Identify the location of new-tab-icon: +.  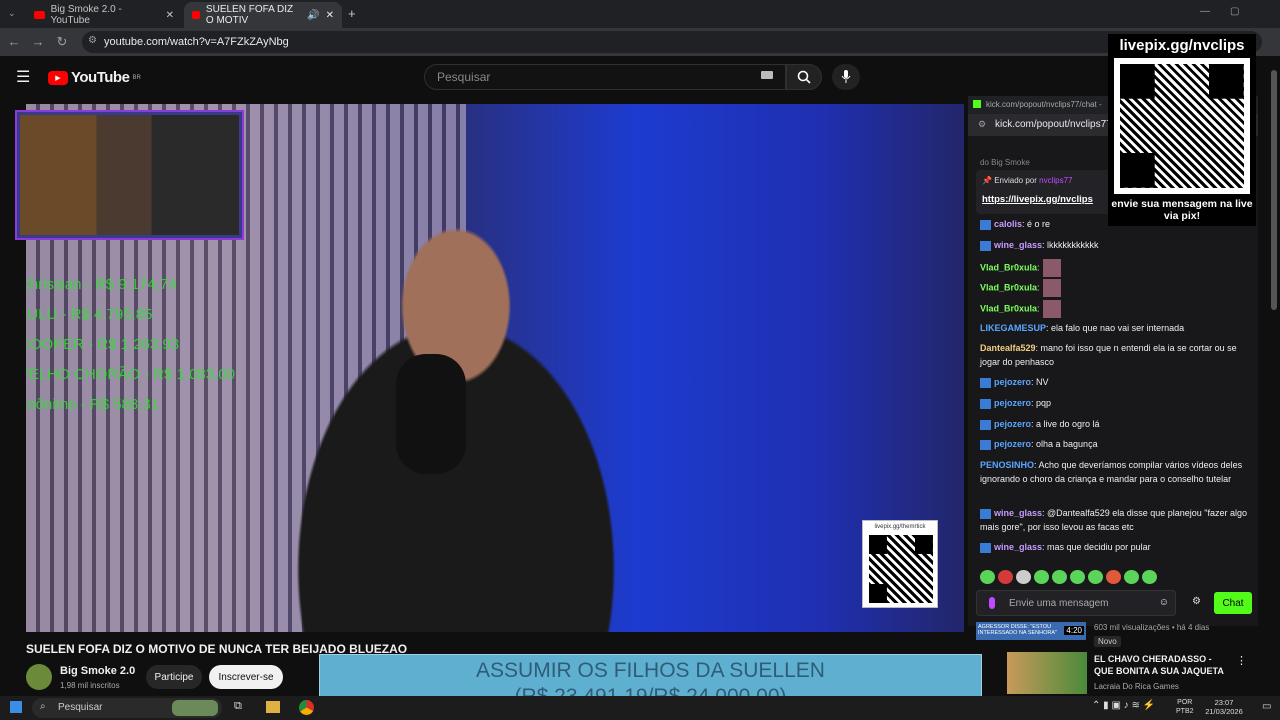
(352, 13).